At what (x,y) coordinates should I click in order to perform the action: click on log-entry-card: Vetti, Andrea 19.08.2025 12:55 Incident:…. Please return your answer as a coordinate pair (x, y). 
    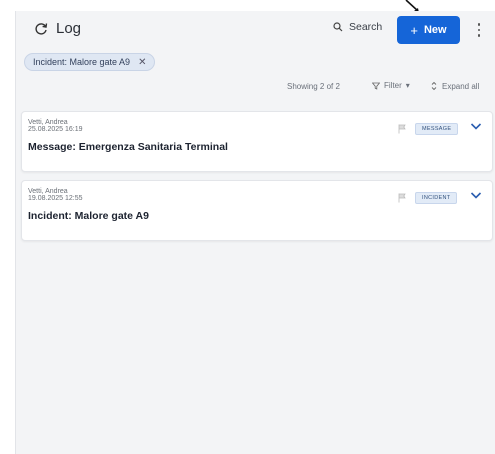
    Looking at the image, I should click on (257, 210).